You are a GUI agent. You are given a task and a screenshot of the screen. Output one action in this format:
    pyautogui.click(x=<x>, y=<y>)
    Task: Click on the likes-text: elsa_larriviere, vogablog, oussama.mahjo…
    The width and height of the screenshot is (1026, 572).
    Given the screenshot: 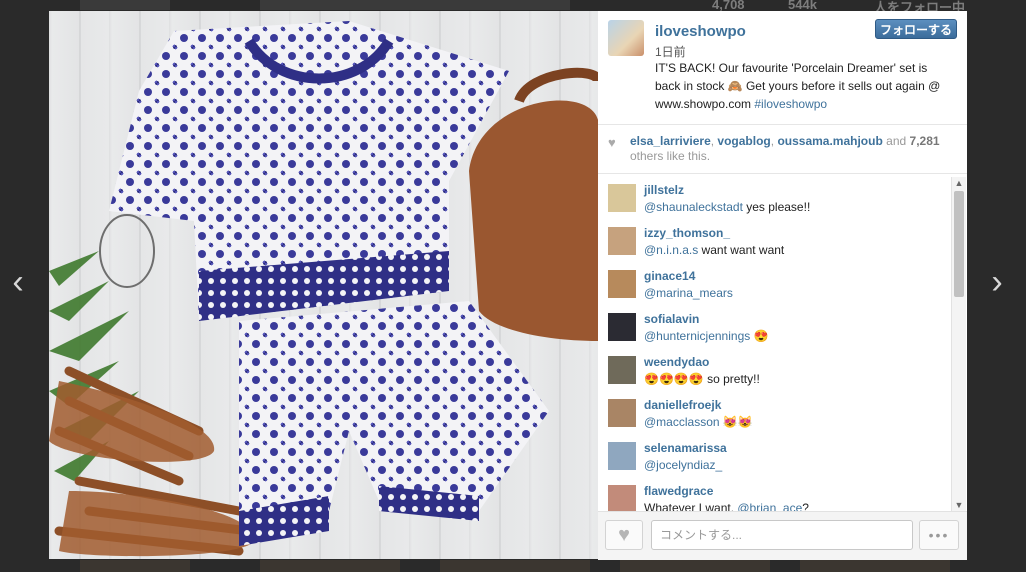 What is the action you would take?
    pyautogui.click(x=785, y=148)
    